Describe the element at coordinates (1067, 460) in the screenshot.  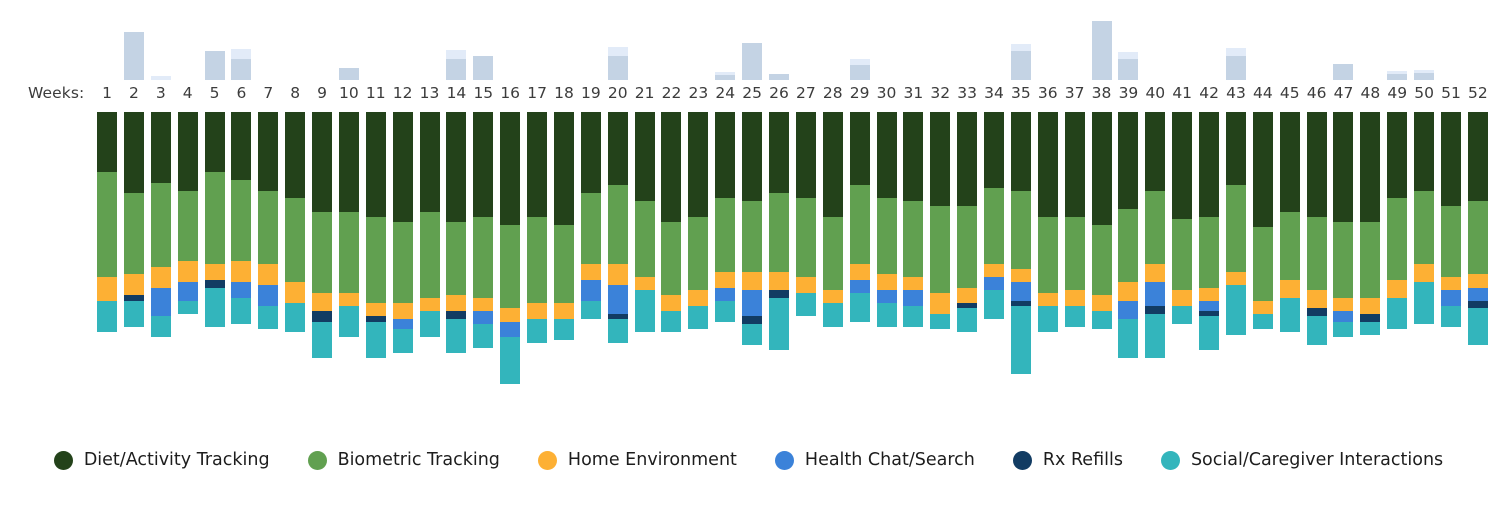
I see `legend-item-rx-refills: Rx Refills` at that location.